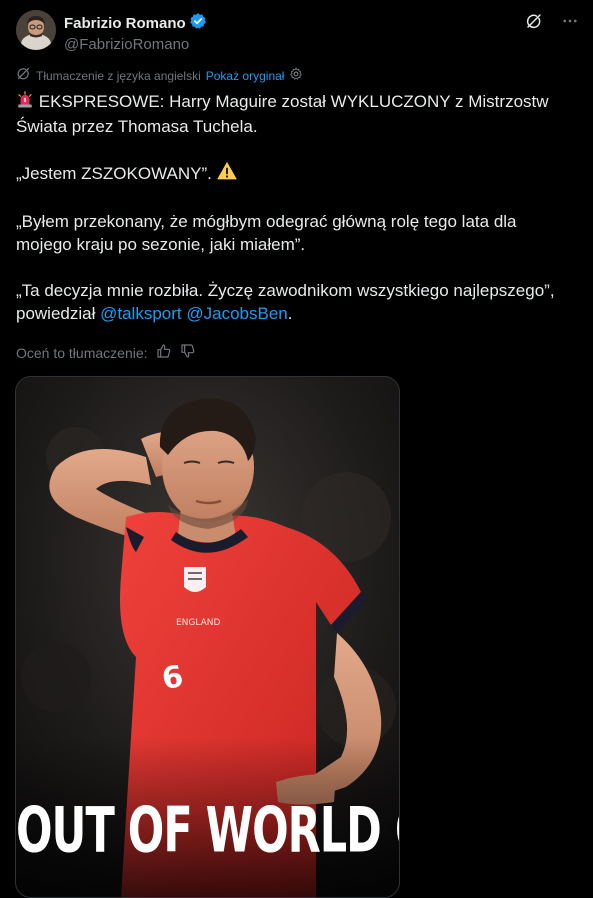 The width and height of the screenshot is (593, 898). What do you see at coordinates (198, 23) in the screenshot?
I see `verified-badge-icon` at bounding box center [198, 23].